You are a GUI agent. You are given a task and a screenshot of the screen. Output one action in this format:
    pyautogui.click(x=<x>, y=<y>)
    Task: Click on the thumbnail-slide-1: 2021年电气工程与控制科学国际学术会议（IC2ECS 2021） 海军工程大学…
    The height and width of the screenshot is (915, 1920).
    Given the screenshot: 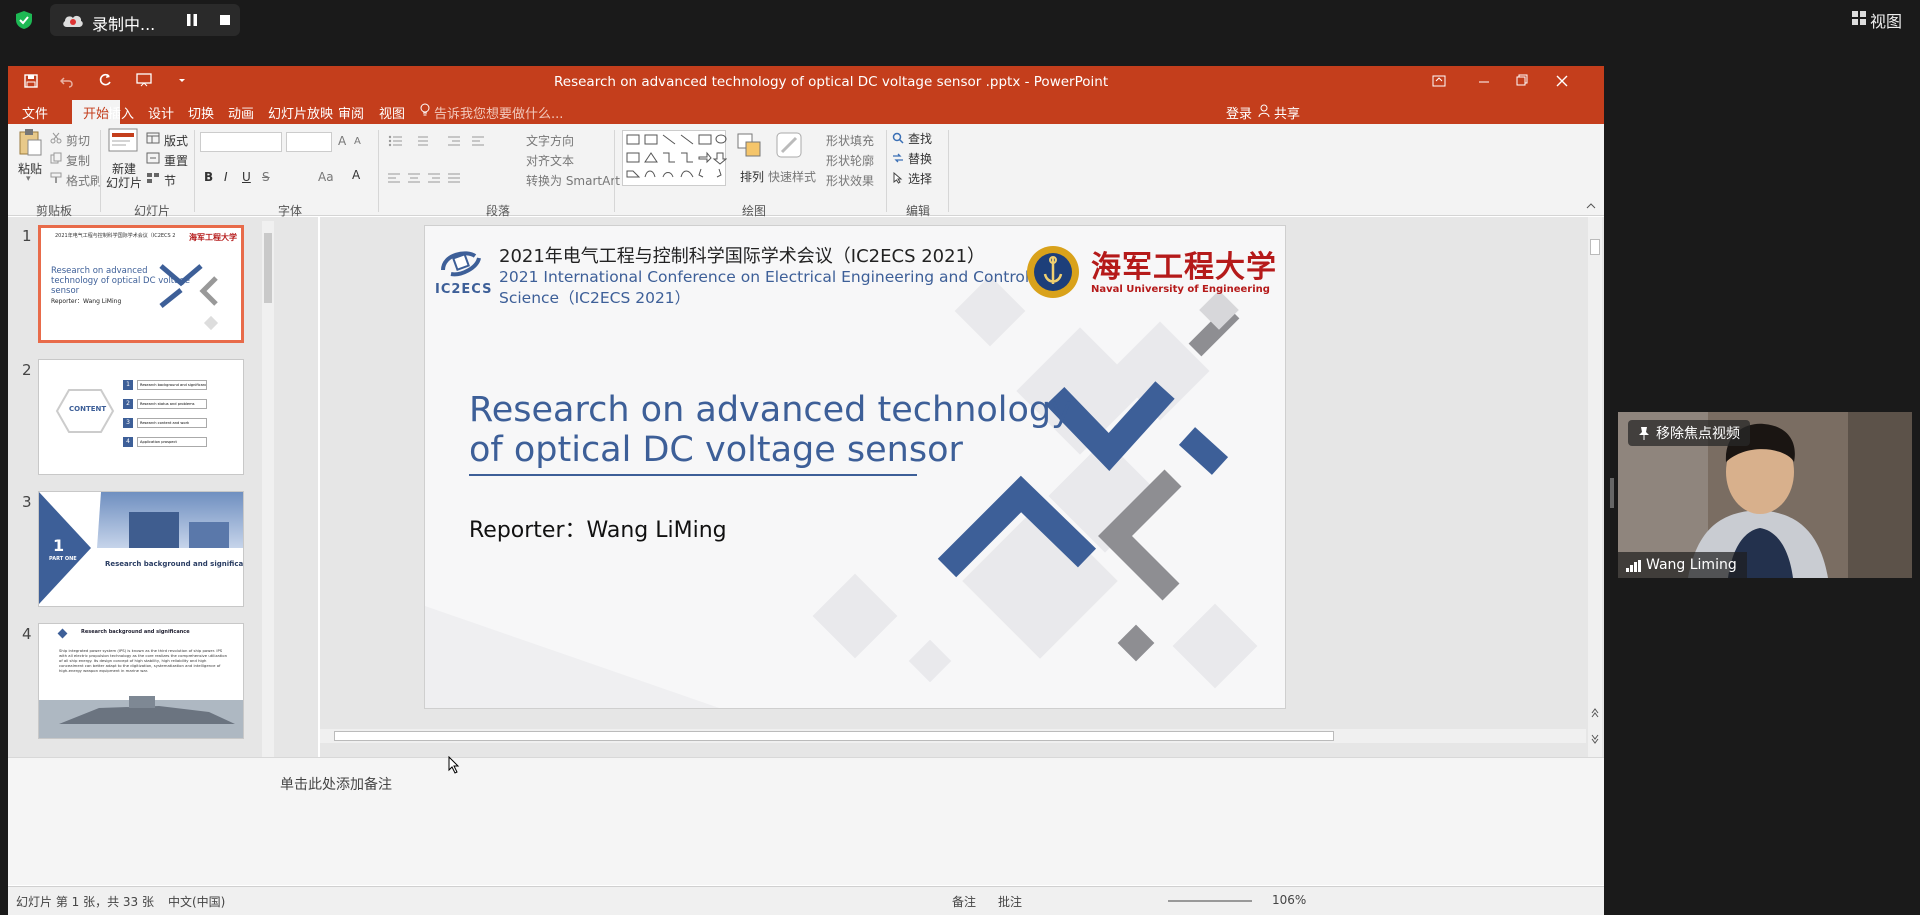 What is the action you would take?
    pyautogui.click(x=141, y=284)
    